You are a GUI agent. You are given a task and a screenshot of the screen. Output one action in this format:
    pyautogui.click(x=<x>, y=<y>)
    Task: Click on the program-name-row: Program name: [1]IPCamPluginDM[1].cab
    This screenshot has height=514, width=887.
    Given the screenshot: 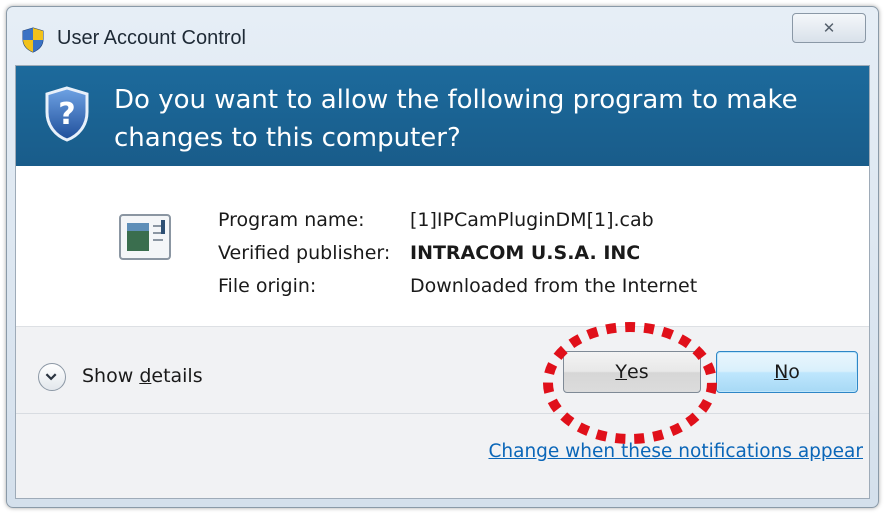 What is the action you would take?
    pyautogui.click(x=457, y=220)
    